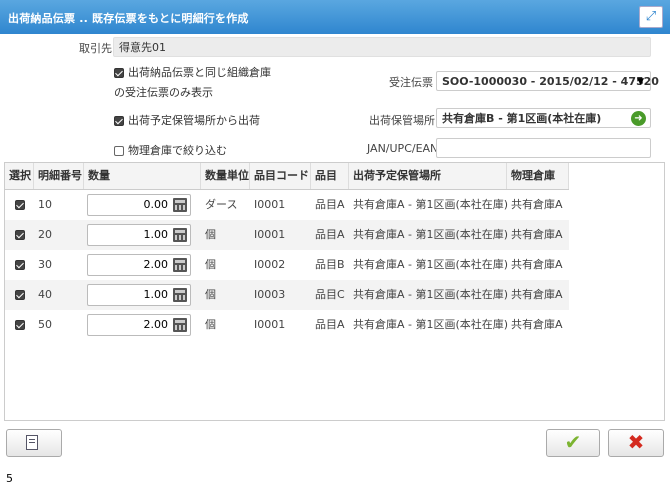 Image resolution: width=670 pixels, height=494 pixels. What do you see at coordinates (59, 176) in the screenshot?
I see `col-line-number: 明細番号` at bounding box center [59, 176].